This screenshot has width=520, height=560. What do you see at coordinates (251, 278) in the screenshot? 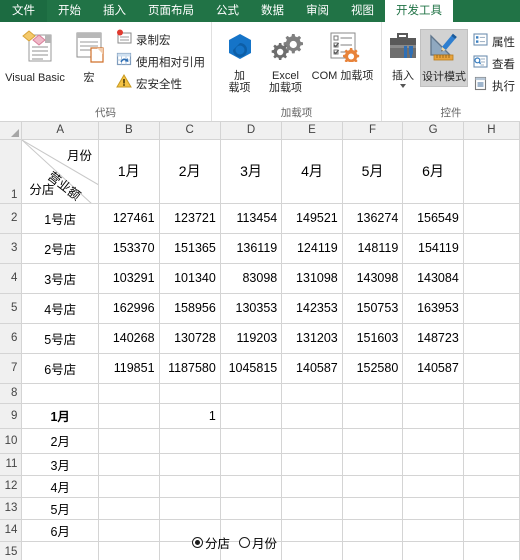
I see `cell-D4: 83098` at bounding box center [251, 278].